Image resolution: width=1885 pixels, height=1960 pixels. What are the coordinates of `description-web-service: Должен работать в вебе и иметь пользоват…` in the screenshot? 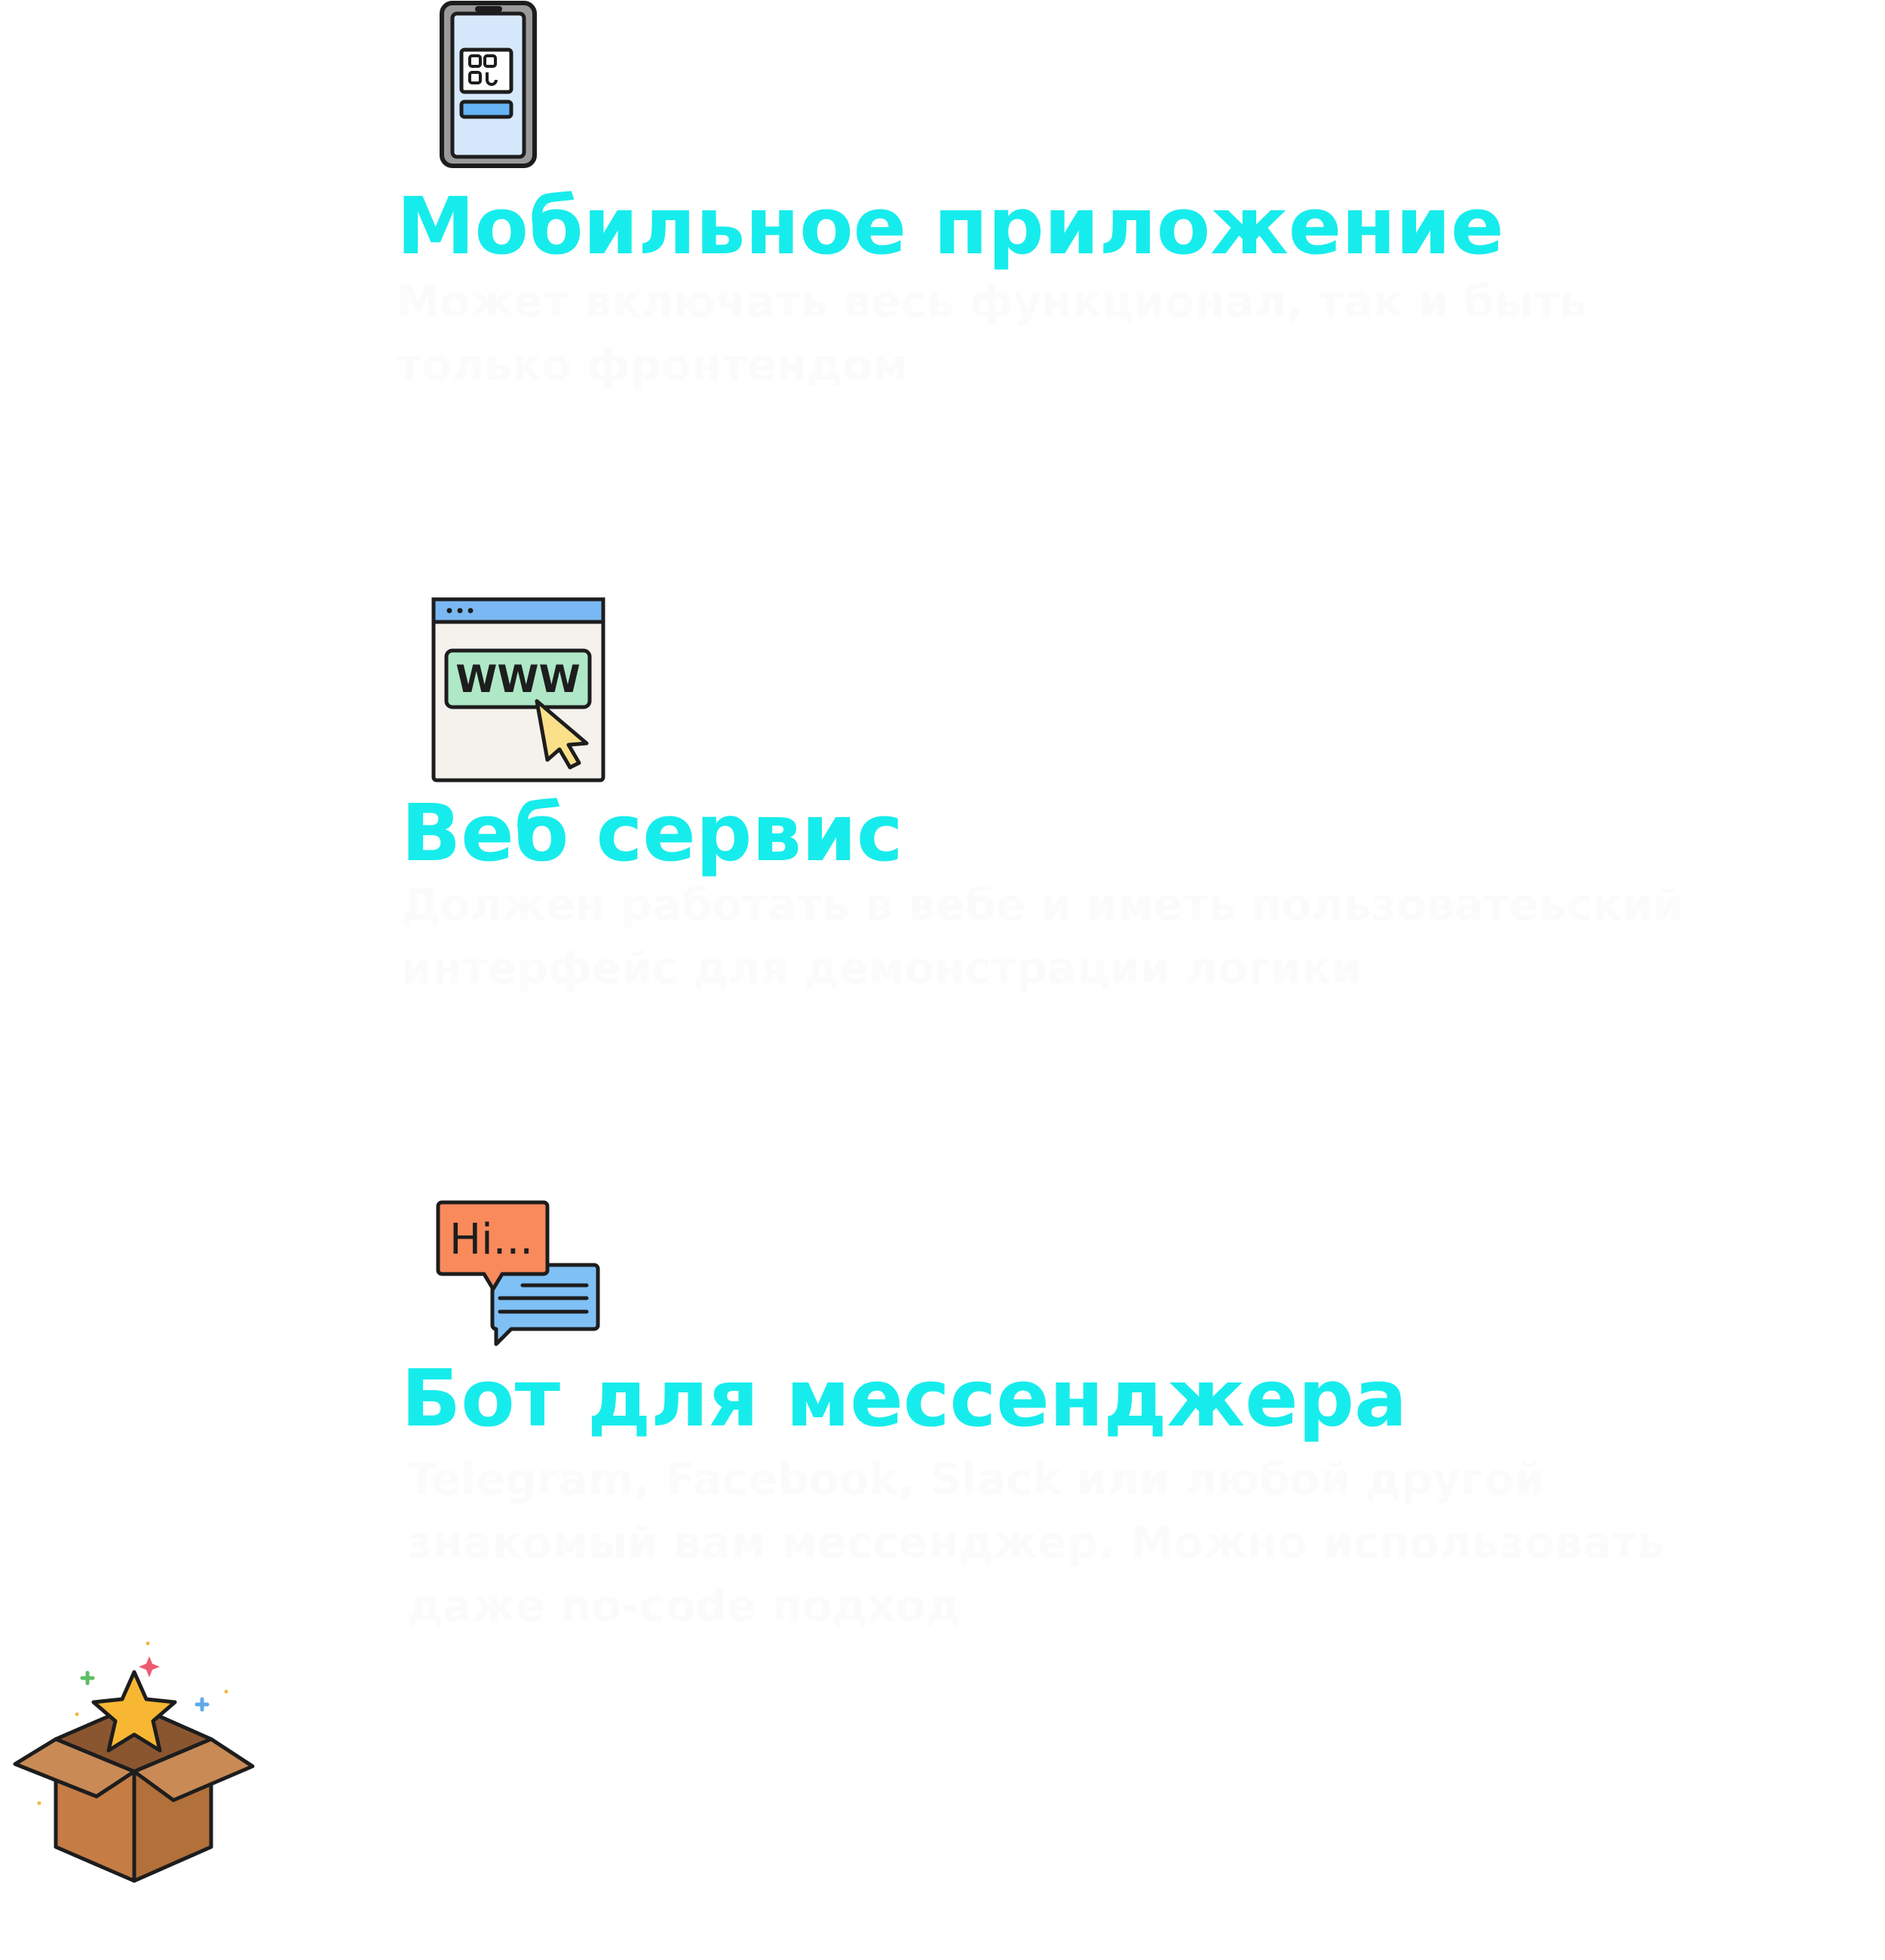 It's located at (1042, 936).